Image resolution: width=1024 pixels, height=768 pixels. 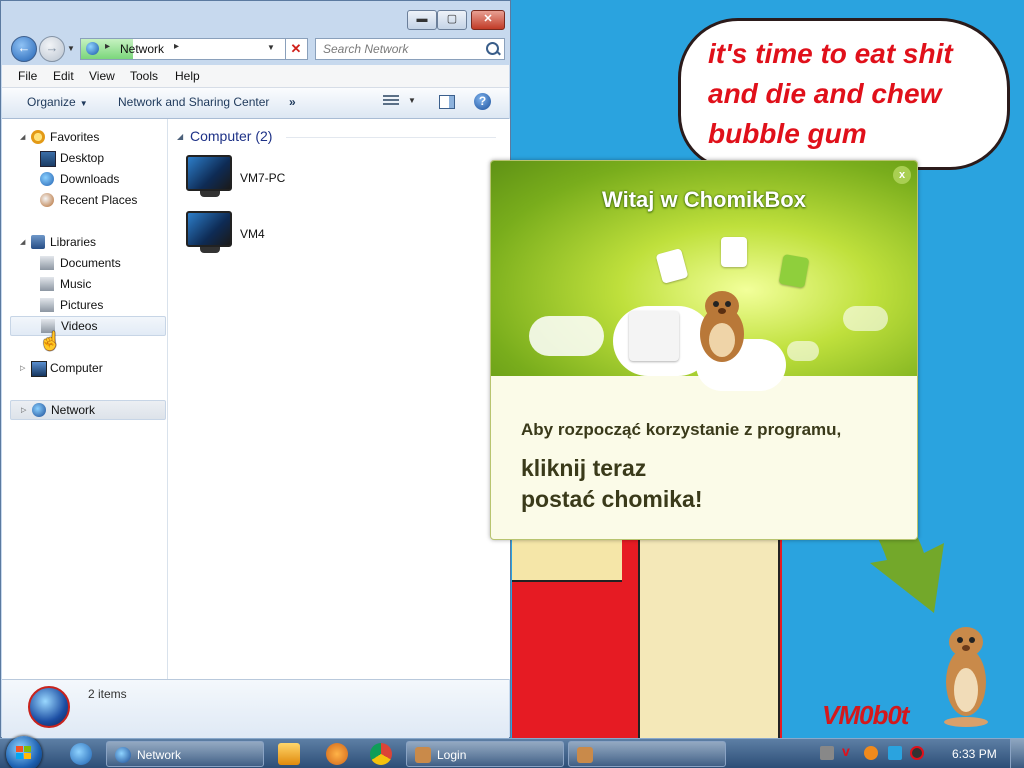 What do you see at coordinates (612, 484) in the screenshot?
I see `popup-call-to-action: kliknij teraz postać chomika!` at bounding box center [612, 484].